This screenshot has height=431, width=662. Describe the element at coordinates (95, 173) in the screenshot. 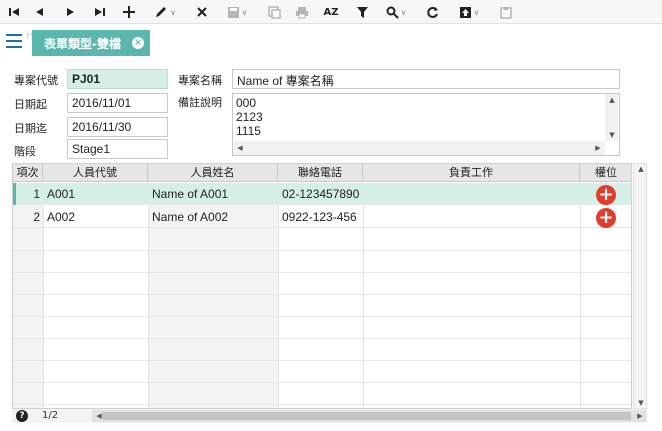

I see `col-member-code: 人員代號` at that location.